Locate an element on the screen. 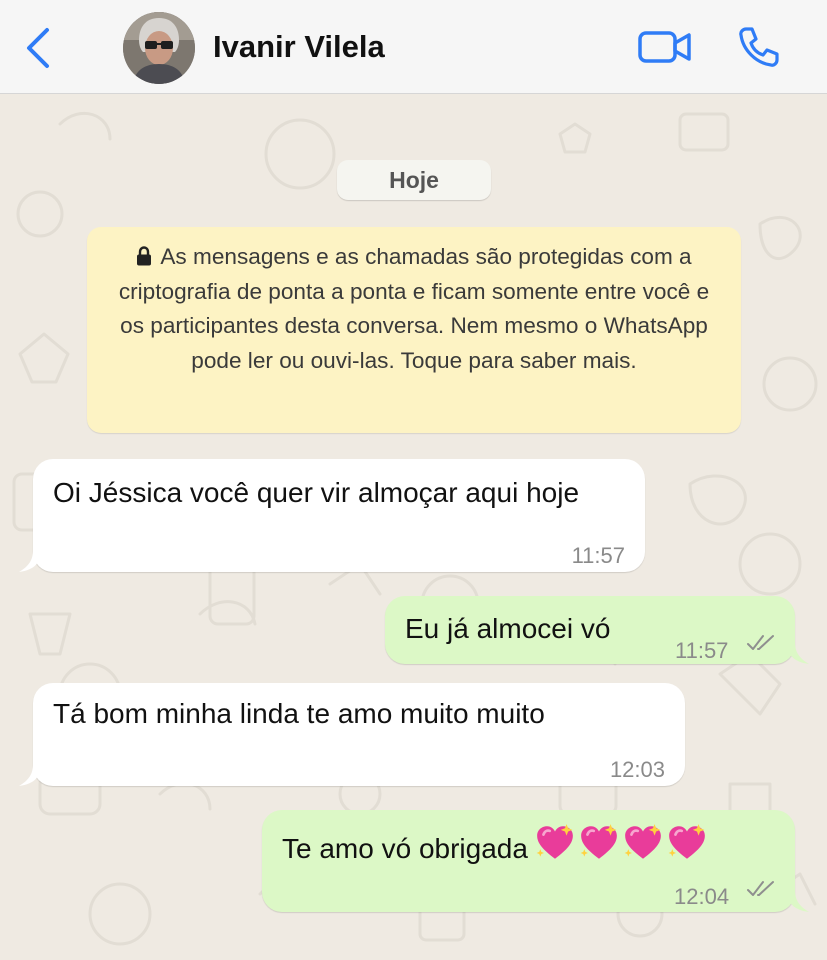  message-bubble-outgoing: Eu já almocei vó 11:57 is located at coordinates (597, 630).